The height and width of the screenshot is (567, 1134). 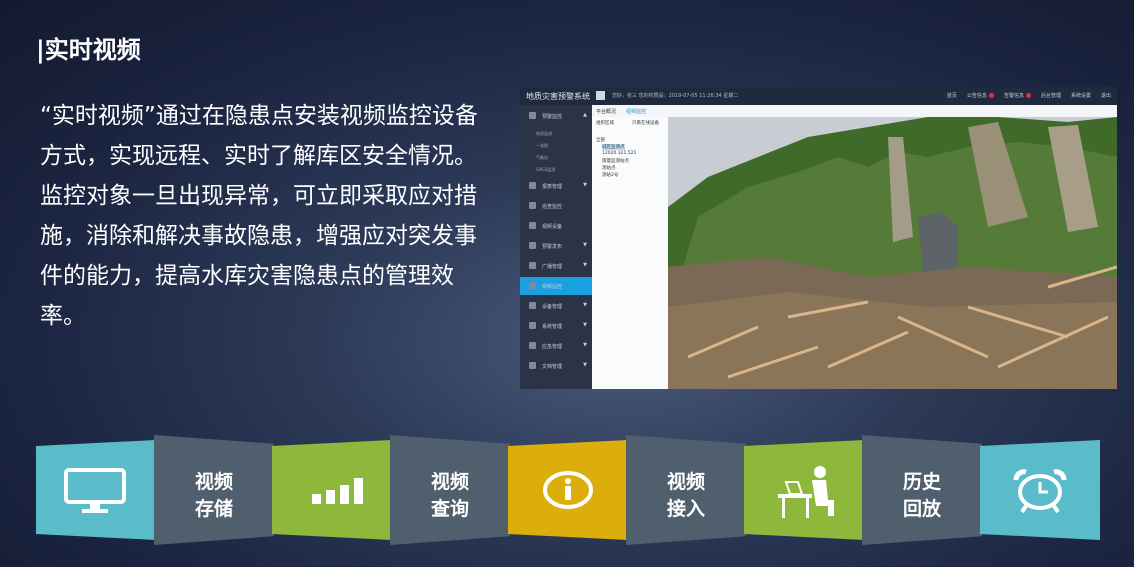 What do you see at coordinates (556, 266) in the screenshot?
I see `sidebar-item: 广播管理 ▼` at bounding box center [556, 266].